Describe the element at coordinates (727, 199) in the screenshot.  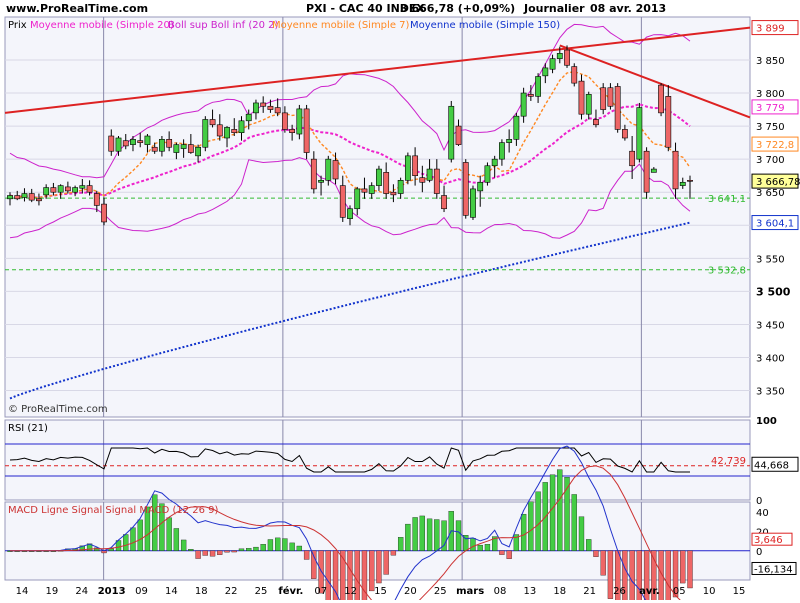
I see `support-label: 3 641,1` at that location.